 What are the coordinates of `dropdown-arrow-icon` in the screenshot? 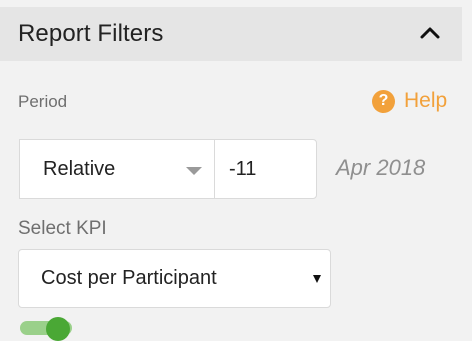 It's located at (317, 279).